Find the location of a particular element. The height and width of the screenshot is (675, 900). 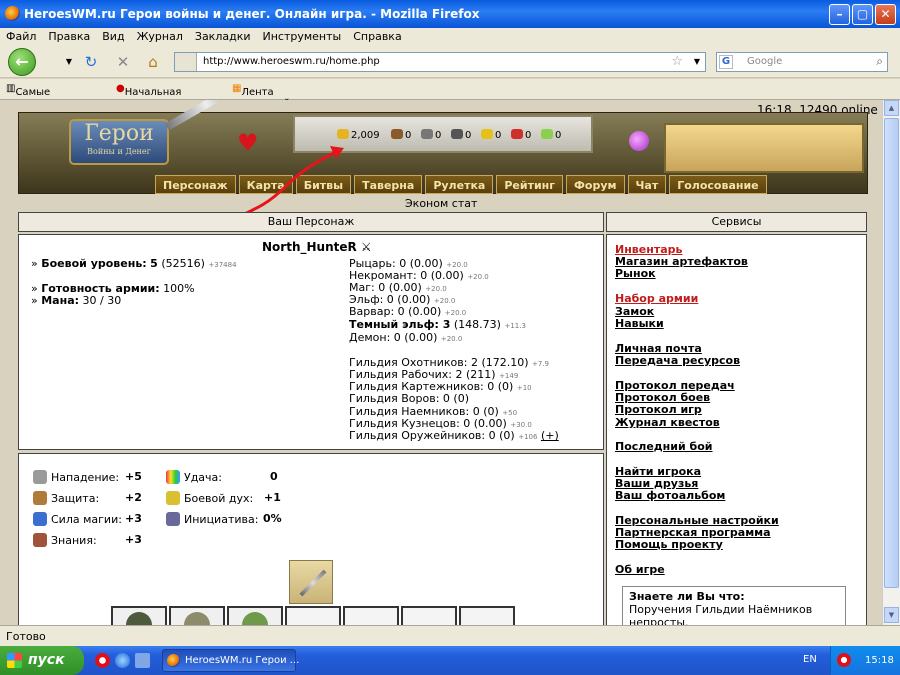

tray-opera-icon is located at coordinates (844, 660).